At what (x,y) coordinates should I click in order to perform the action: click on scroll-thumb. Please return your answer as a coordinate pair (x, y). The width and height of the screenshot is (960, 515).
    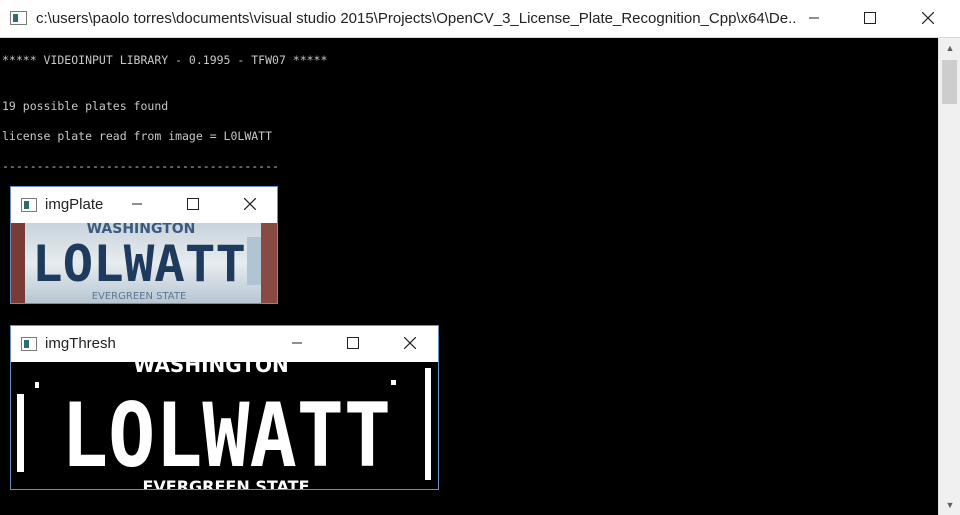
    Looking at the image, I should click on (949, 82).